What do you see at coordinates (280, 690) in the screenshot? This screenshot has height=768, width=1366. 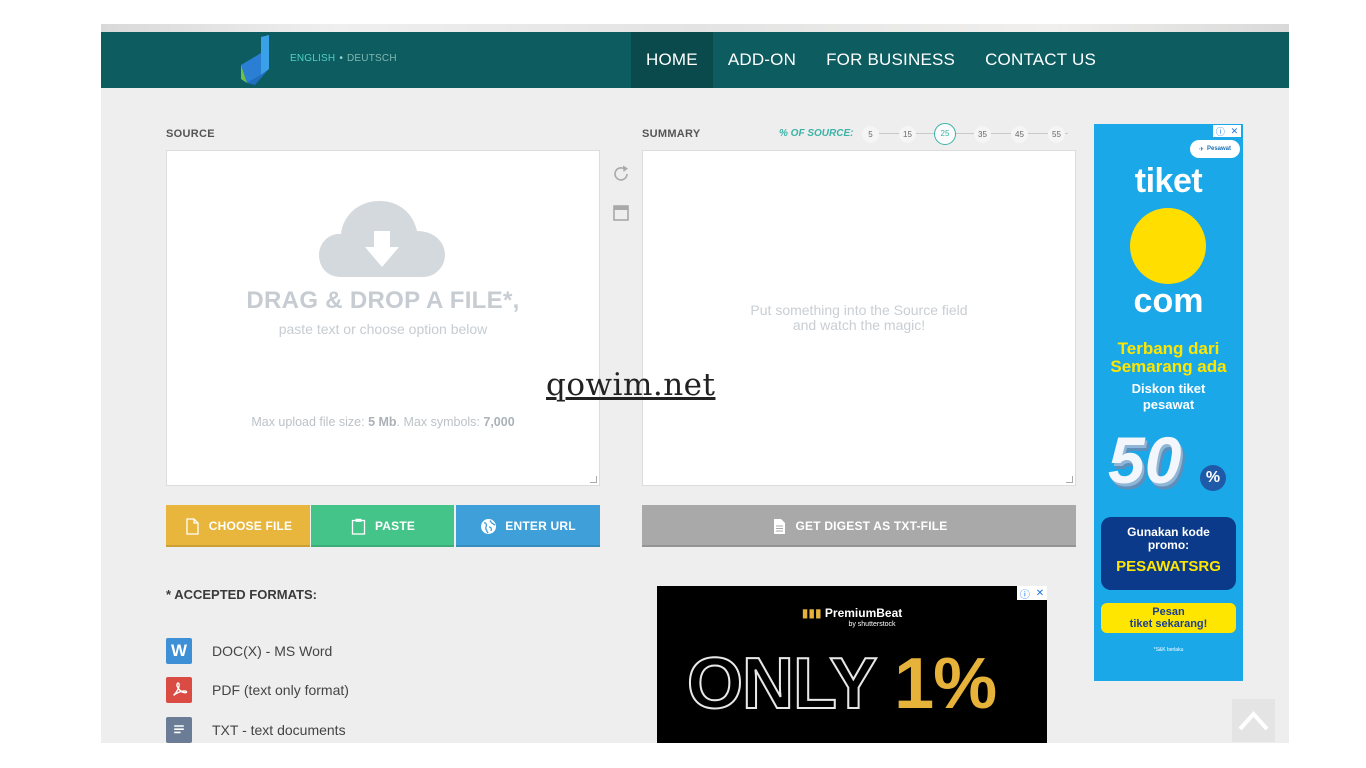 I see `format-label-pdf: PDF (text only format)` at bounding box center [280, 690].